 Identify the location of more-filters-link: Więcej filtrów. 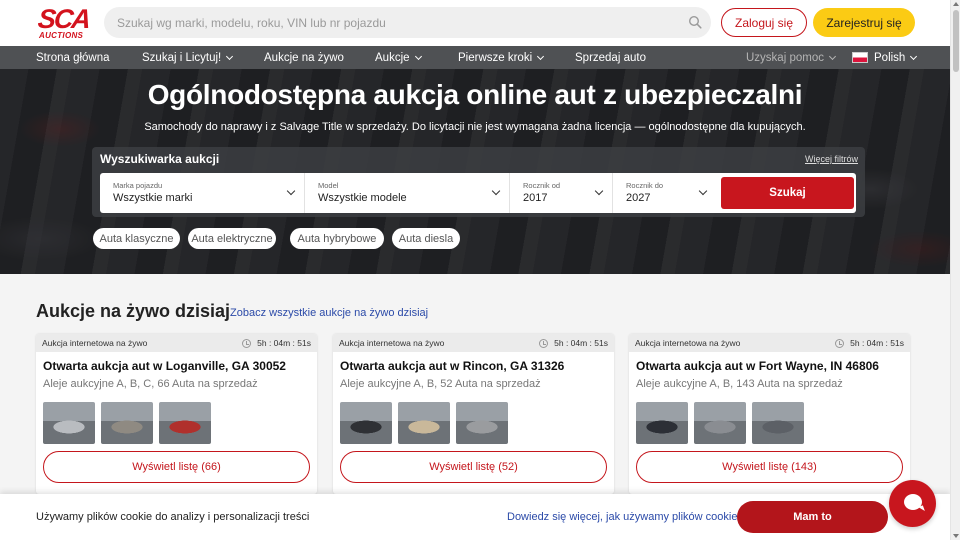
(831, 159).